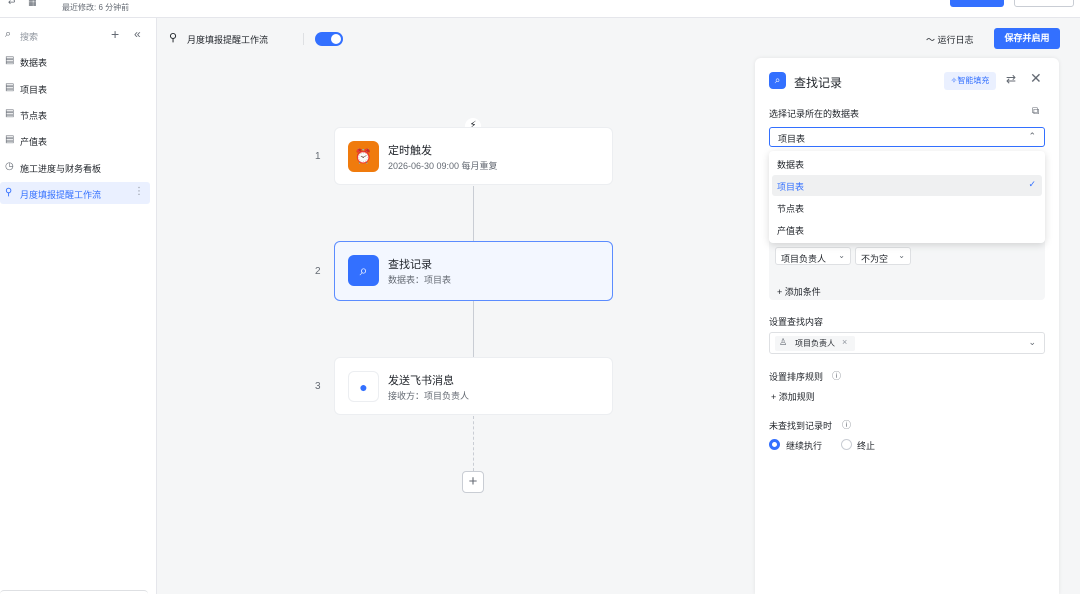 The width and height of the screenshot is (1080, 594). Describe the element at coordinates (32, 4) in the screenshot. I see `grid-icon: ▦` at that location.